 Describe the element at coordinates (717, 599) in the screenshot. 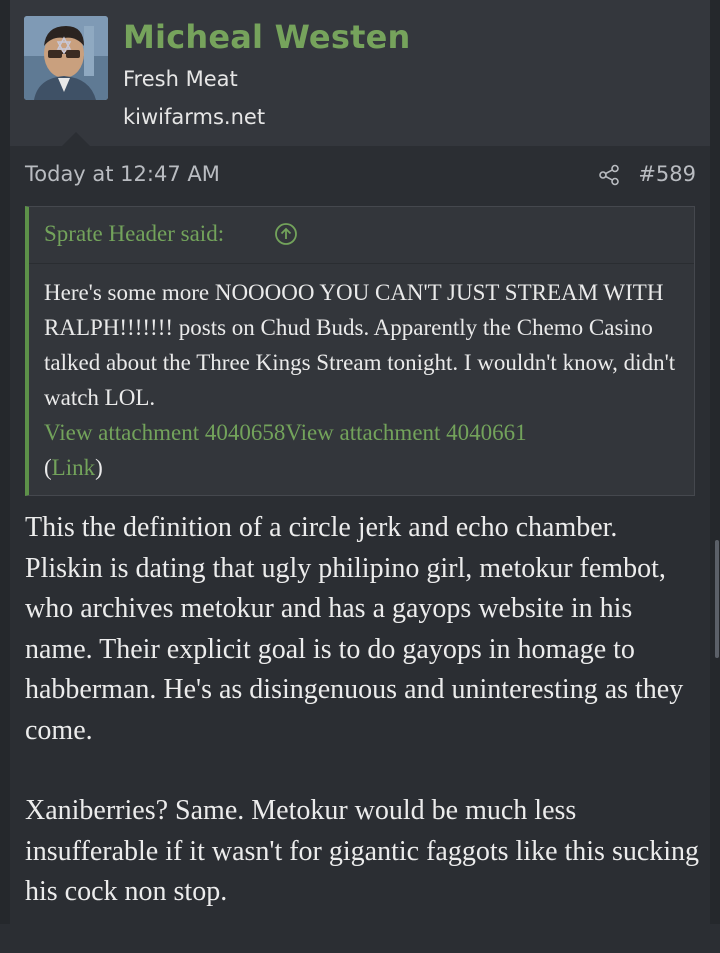

I see `scrollbar-thumb` at that location.